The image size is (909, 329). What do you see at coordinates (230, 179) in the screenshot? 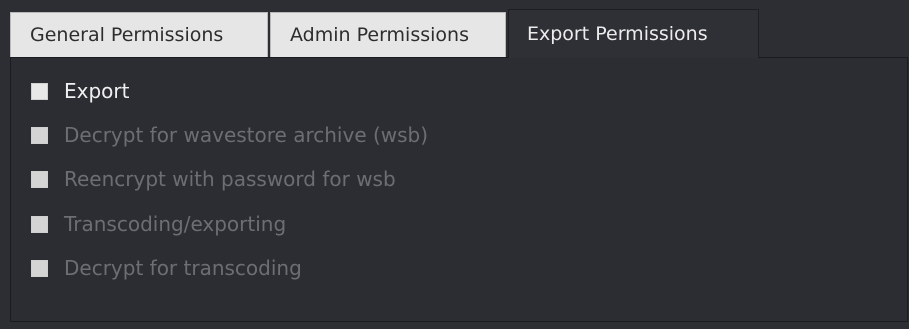
I see `reencrypt-wsb-label: Reencrypt with password for wsb` at bounding box center [230, 179].